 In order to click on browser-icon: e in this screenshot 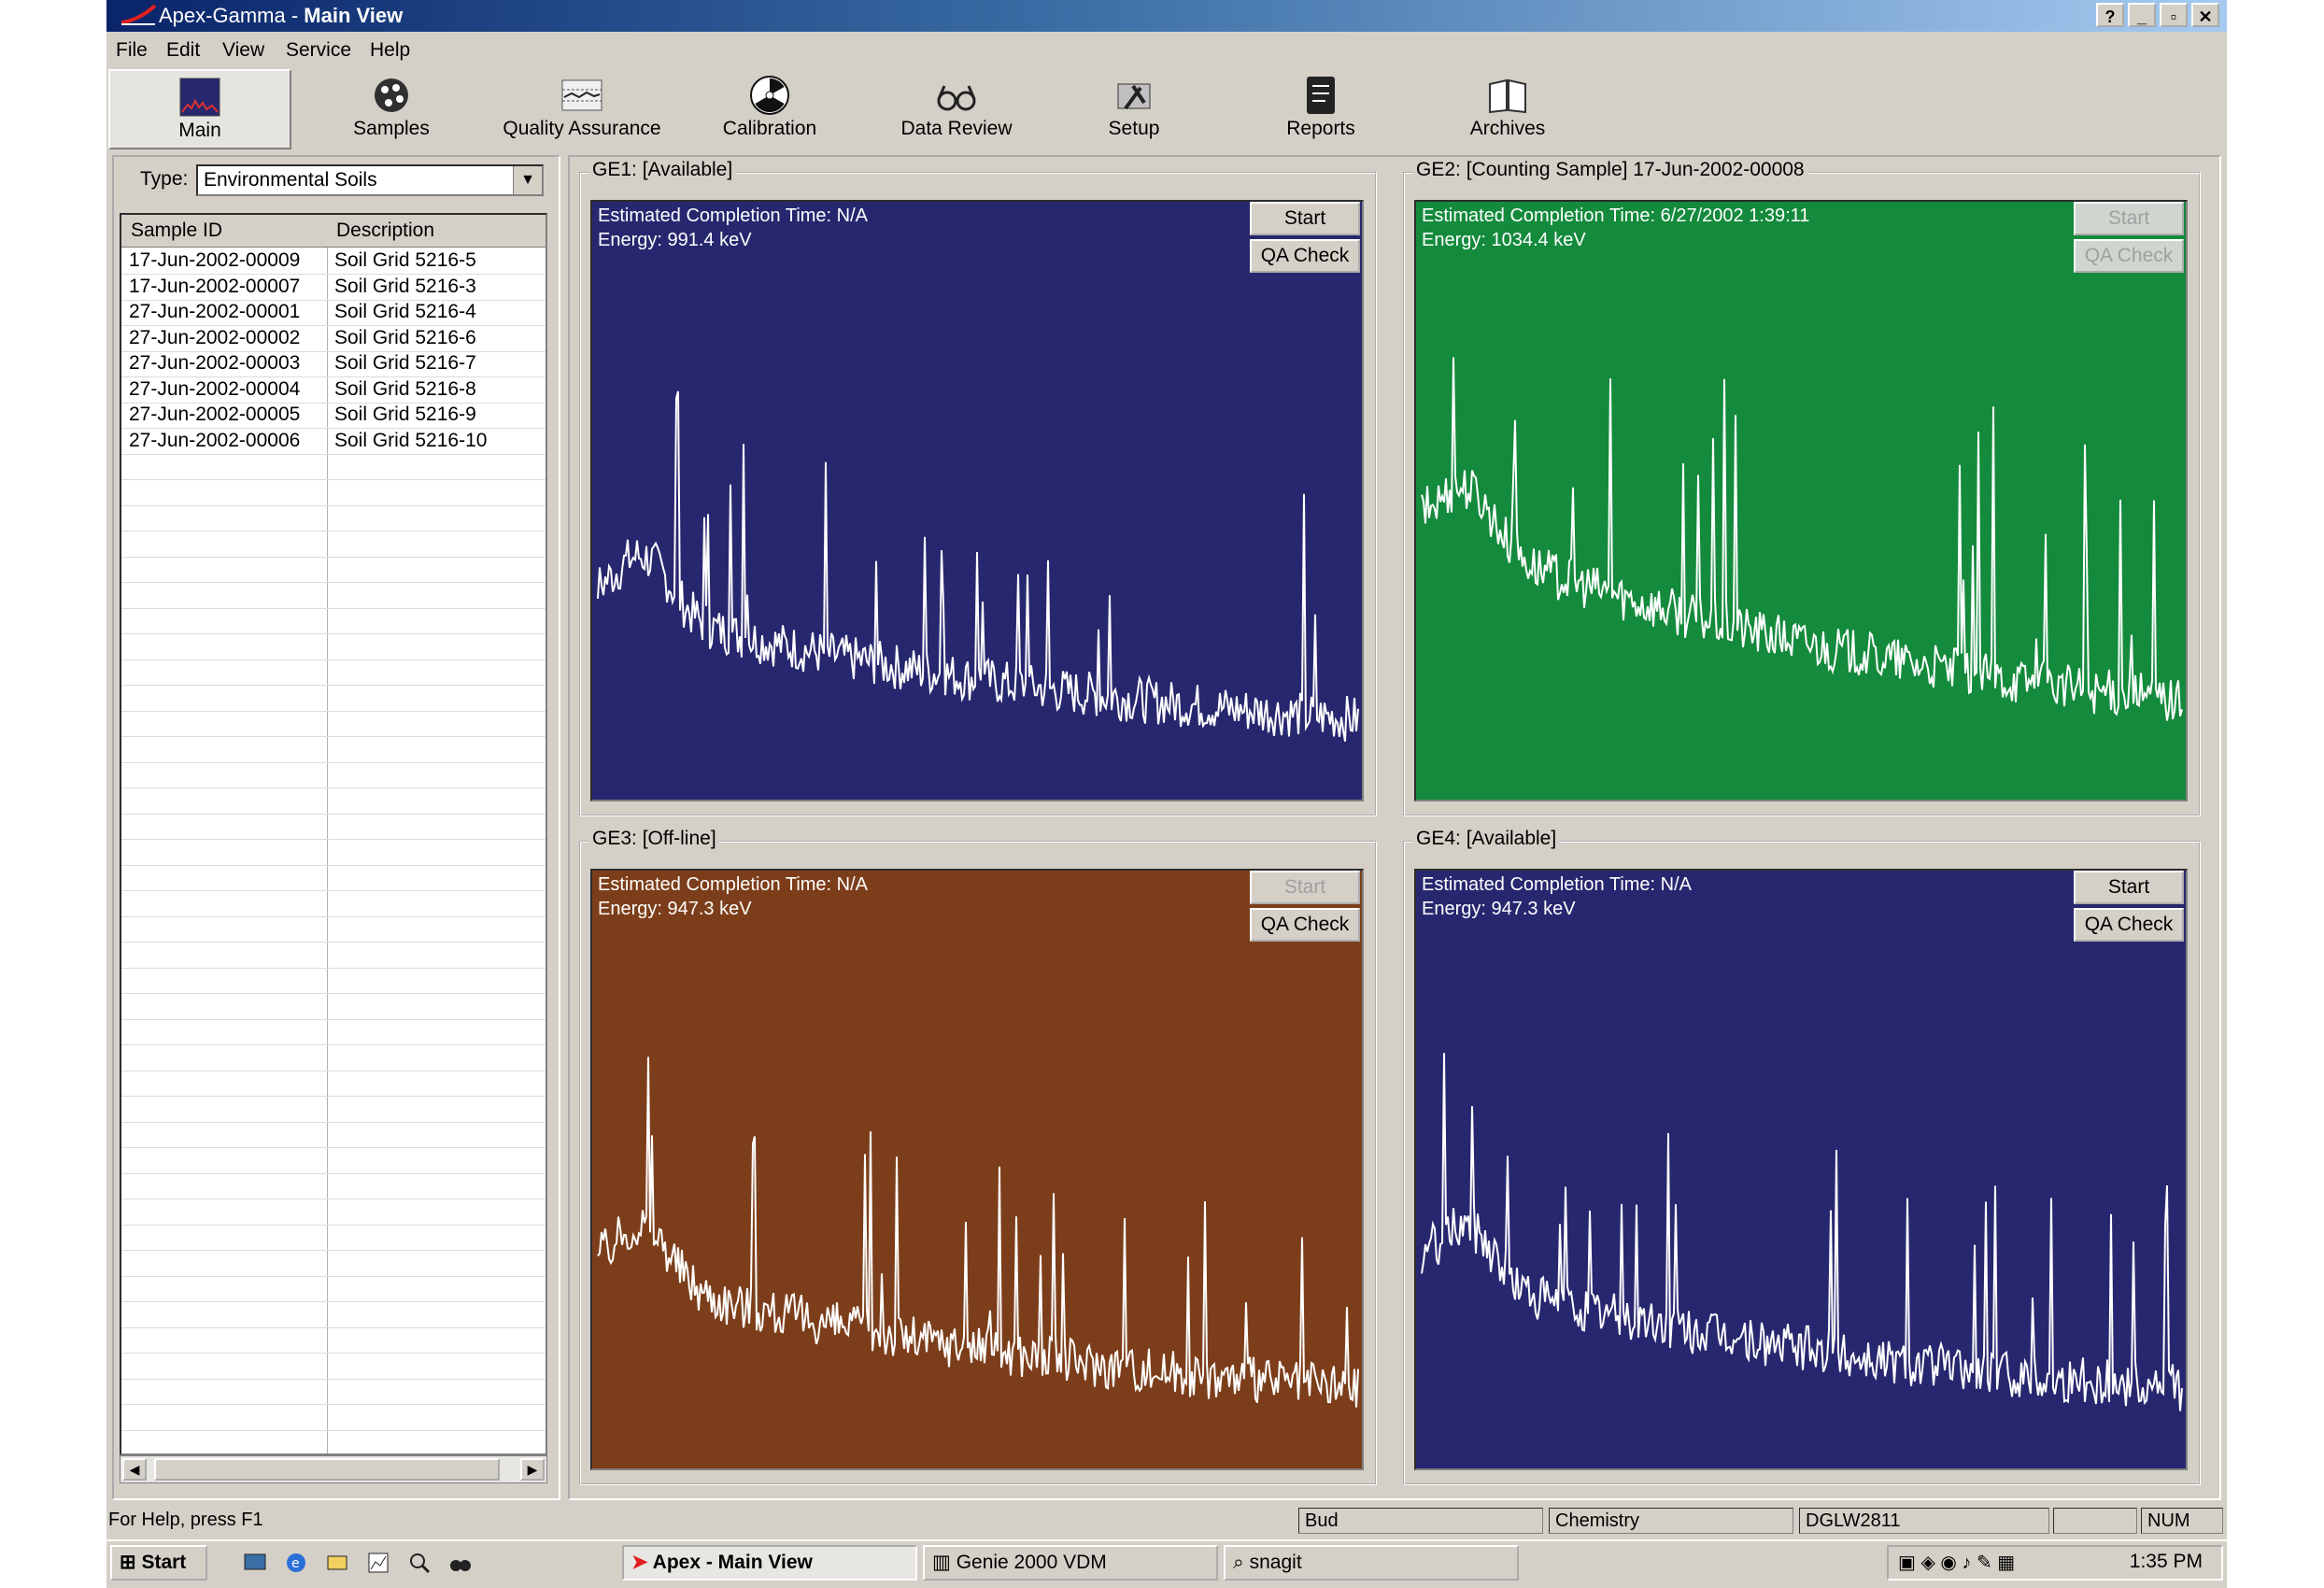, I will do `click(296, 1563)`.